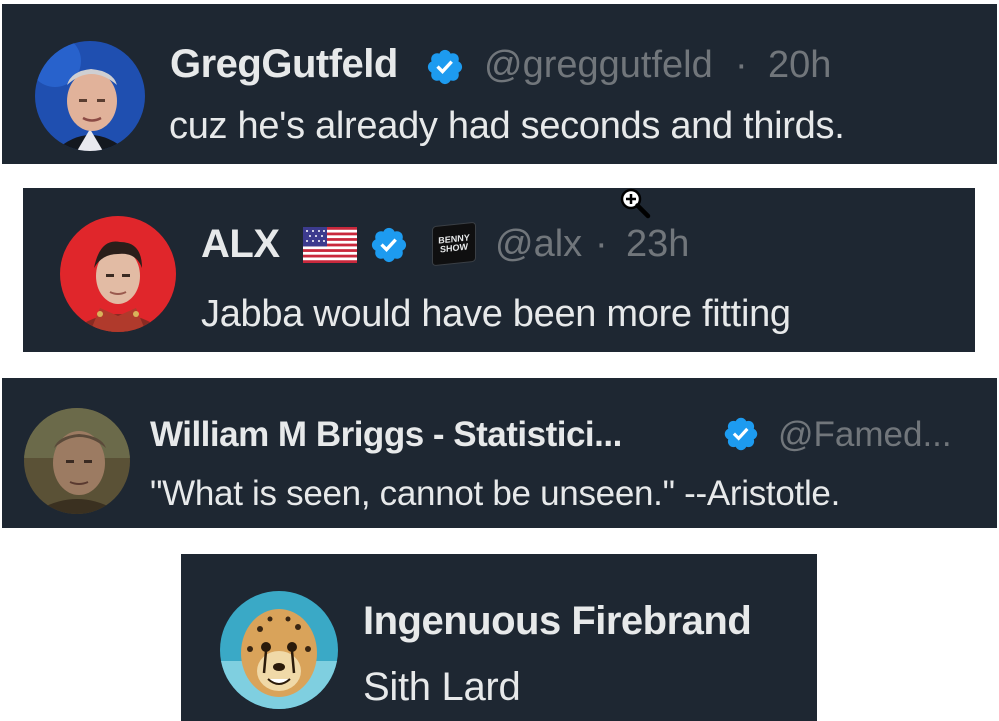 This screenshot has width=999, height=721. Describe the element at coordinates (635, 203) in the screenshot. I see `zoom-cursor-icon` at that location.